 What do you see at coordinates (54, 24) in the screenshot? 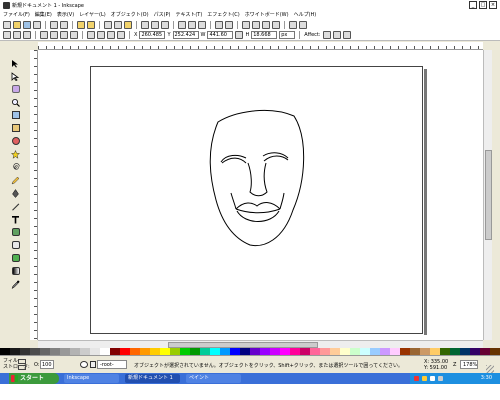
I see `import-icon` at bounding box center [54, 24].